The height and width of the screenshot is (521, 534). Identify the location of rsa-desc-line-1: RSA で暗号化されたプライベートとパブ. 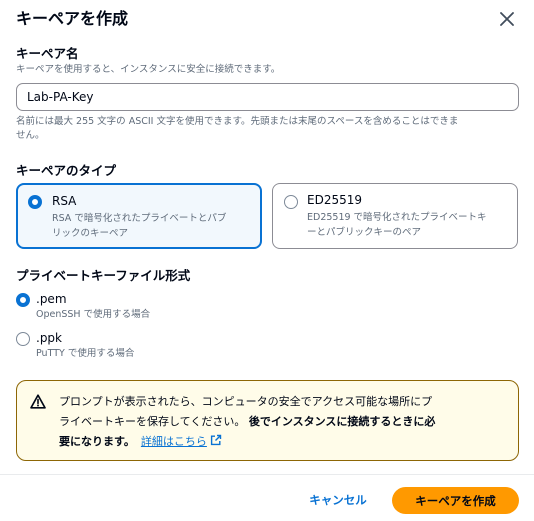
(139, 218).